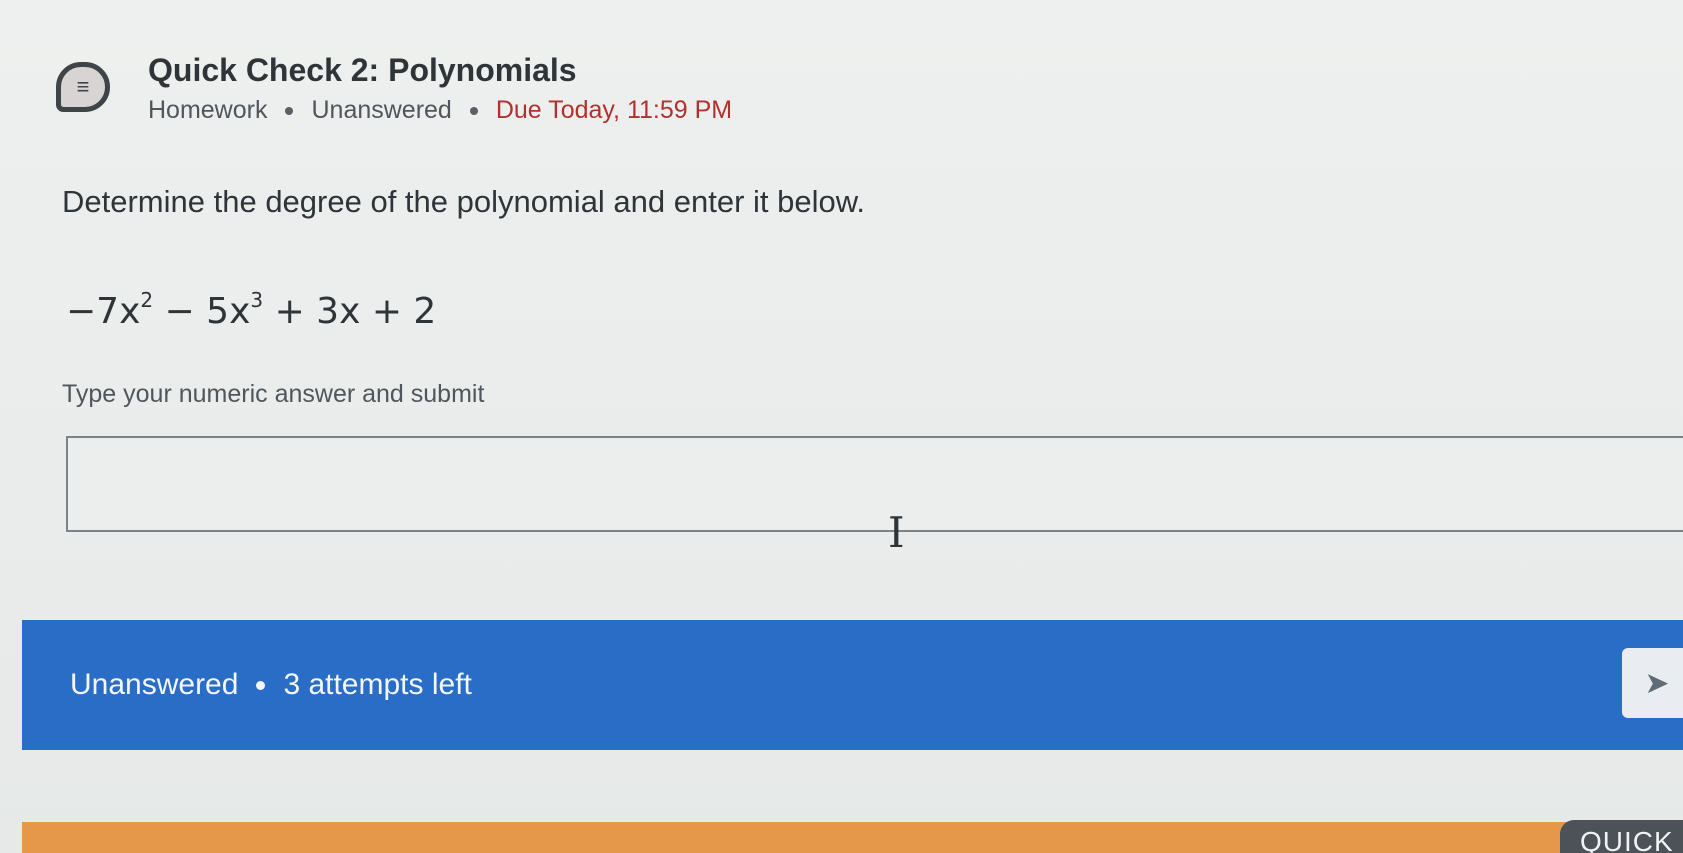 The width and height of the screenshot is (1683, 853). I want to click on numeric-answer-input, so click(874, 484).